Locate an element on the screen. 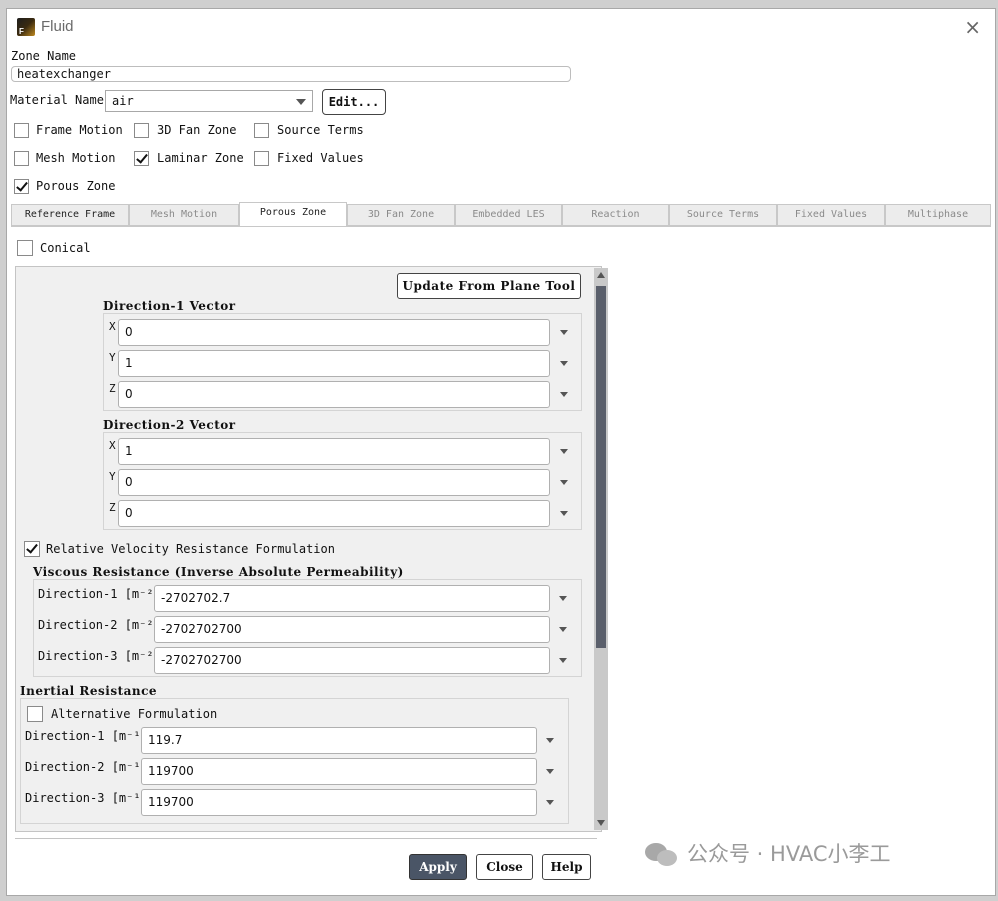 The image size is (998, 901). alternative-formulation-label: Alternative Formulation is located at coordinates (134, 714).